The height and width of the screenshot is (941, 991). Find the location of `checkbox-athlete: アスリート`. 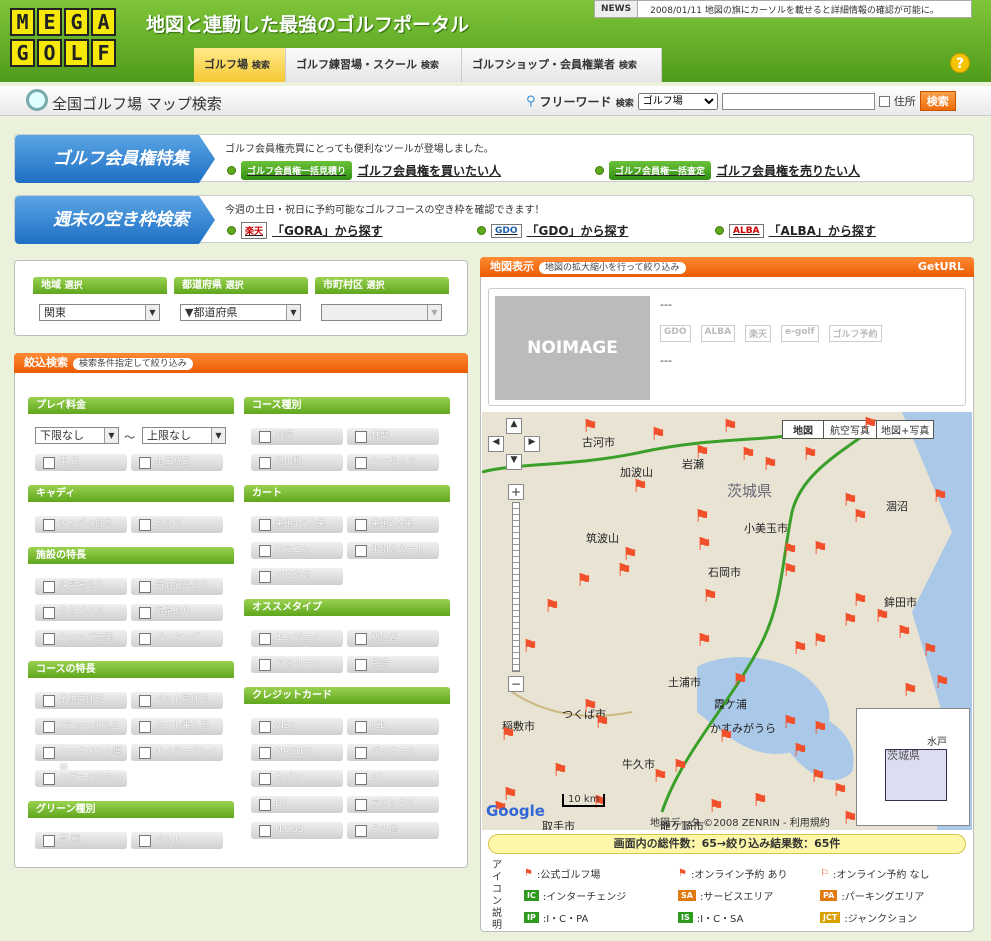

checkbox-athlete: アスリート is located at coordinates (297, 664).